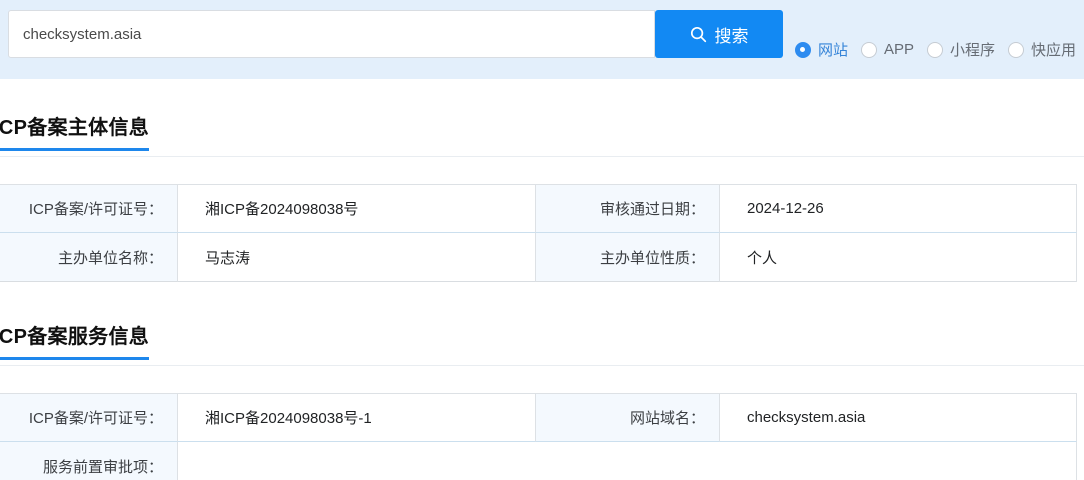  Describe the element at coordinates (628, 208) in the screenshot. I see `approve-date-label: 审核通过日期：` at that location.